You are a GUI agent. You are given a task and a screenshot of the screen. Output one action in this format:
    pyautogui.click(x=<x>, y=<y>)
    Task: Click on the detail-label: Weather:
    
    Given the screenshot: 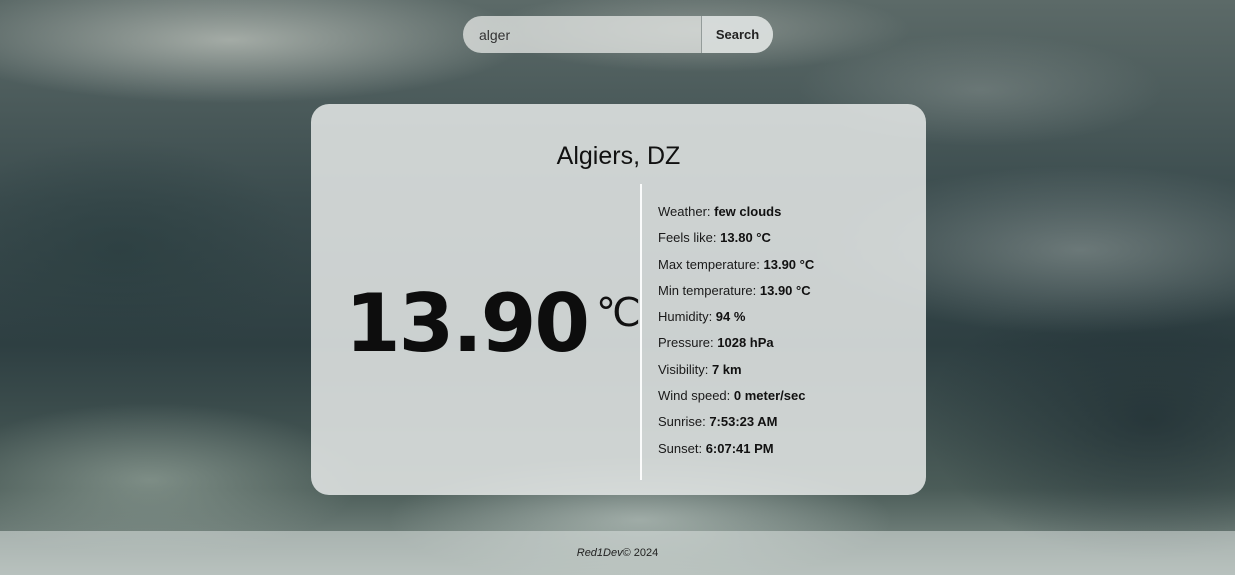 What is the action you would take?
    pyautogui.click(x=686, y=211)
    